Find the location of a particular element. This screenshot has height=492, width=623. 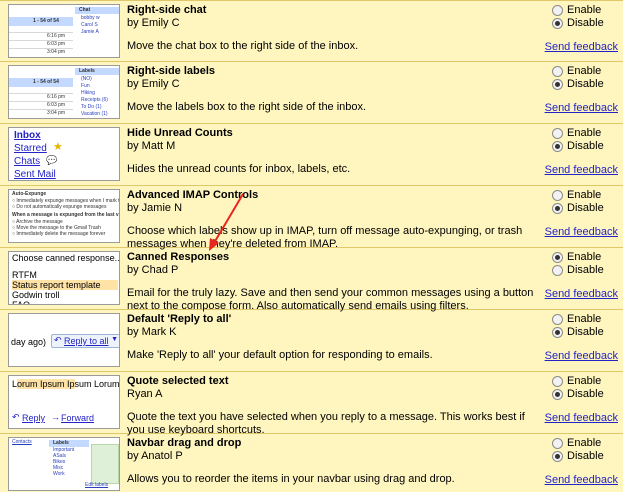

thumb-option: Godwin troll is located at coordinates (36, 295).